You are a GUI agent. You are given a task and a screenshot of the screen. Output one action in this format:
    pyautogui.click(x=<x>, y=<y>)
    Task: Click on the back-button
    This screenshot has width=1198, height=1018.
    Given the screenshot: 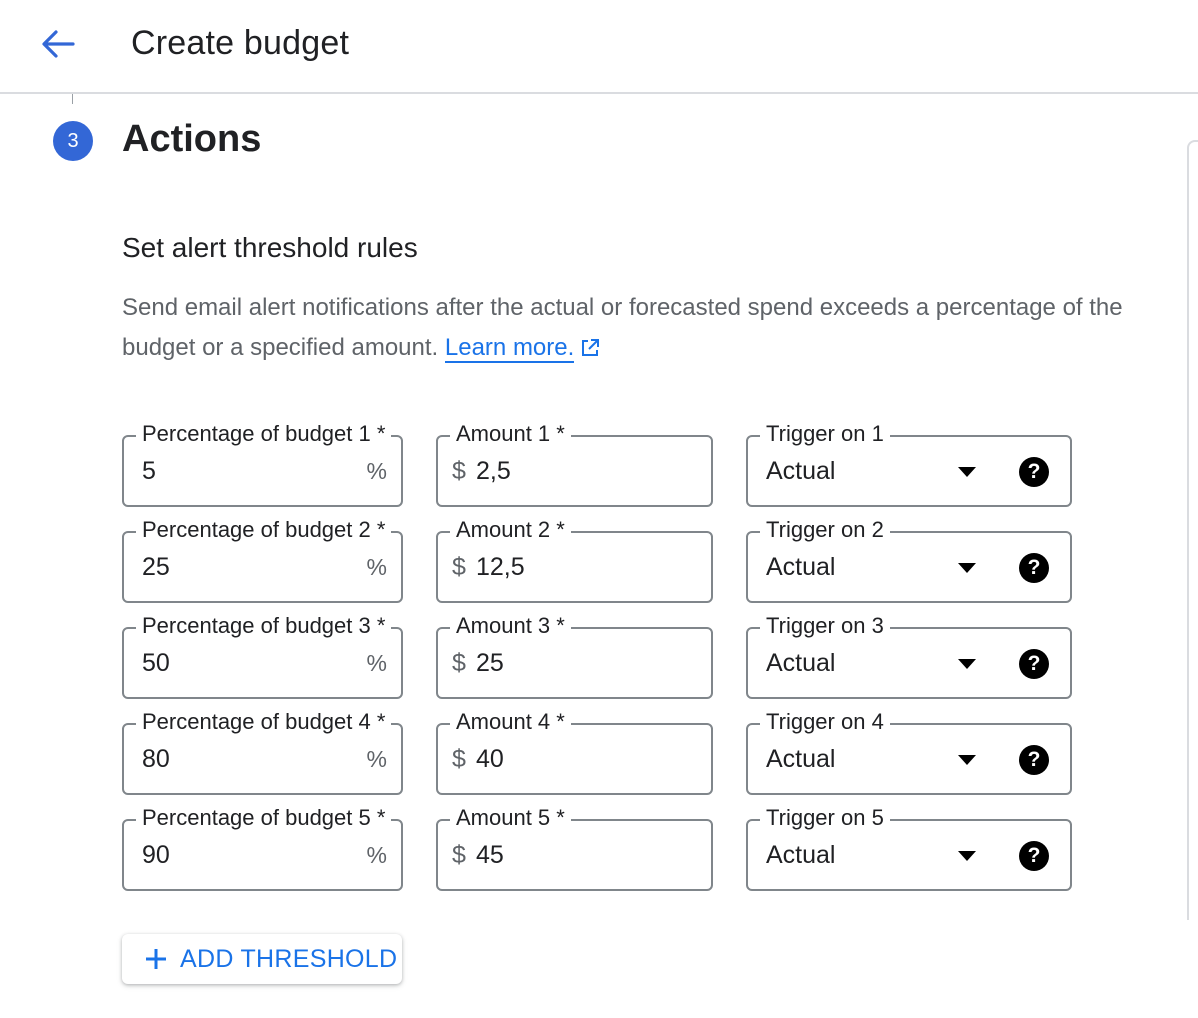 What is the action you would take?
    pyautogui.click(x=58, y=44)
    